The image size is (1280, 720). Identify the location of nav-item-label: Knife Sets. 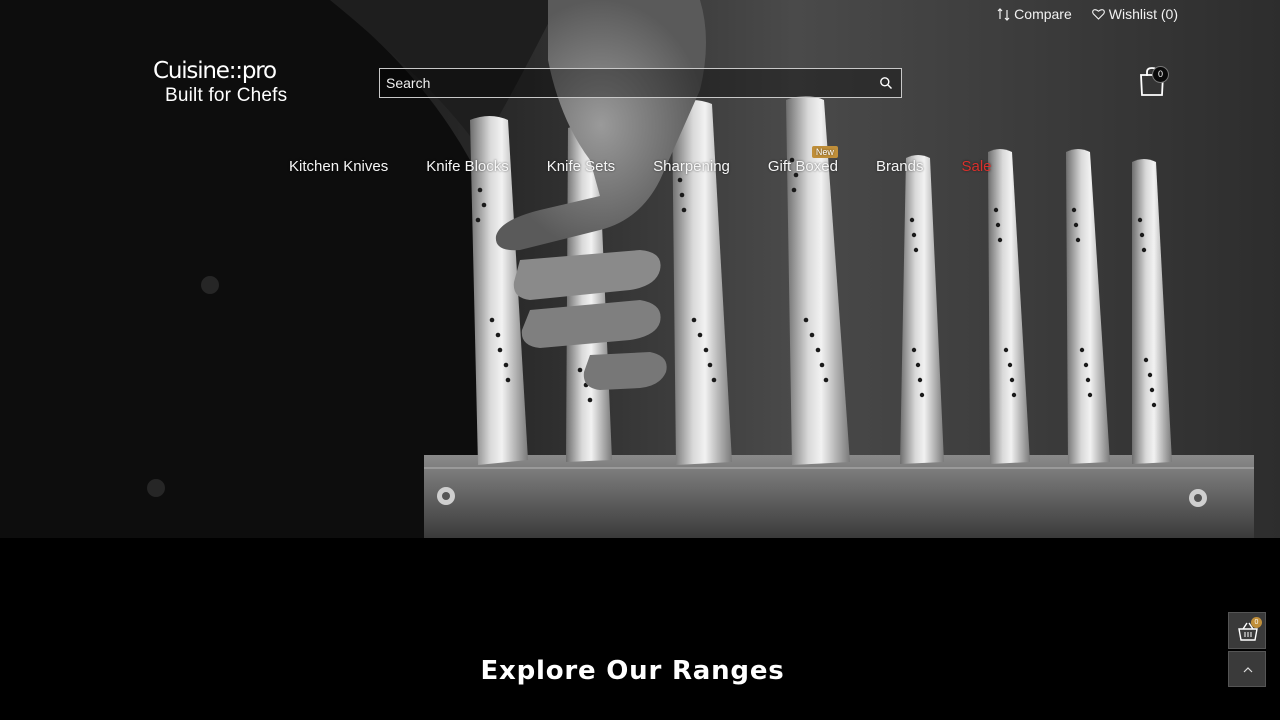
(581, 166).